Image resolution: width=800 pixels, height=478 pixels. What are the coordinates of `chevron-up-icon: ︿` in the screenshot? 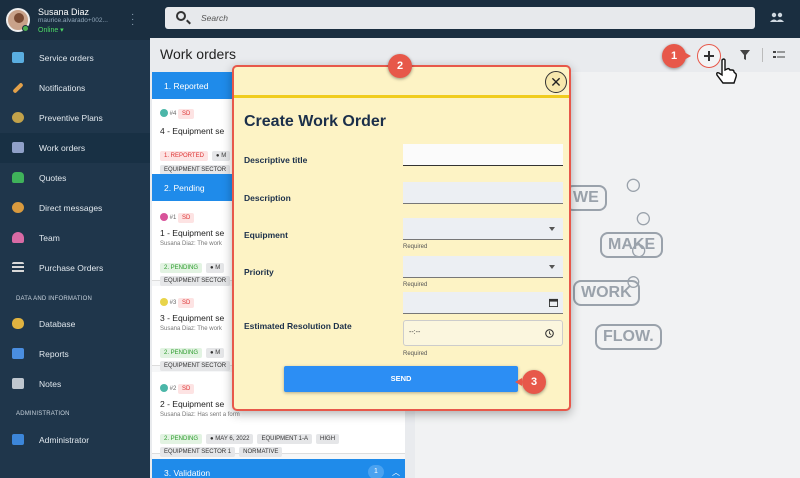 It's located at (396, 472).